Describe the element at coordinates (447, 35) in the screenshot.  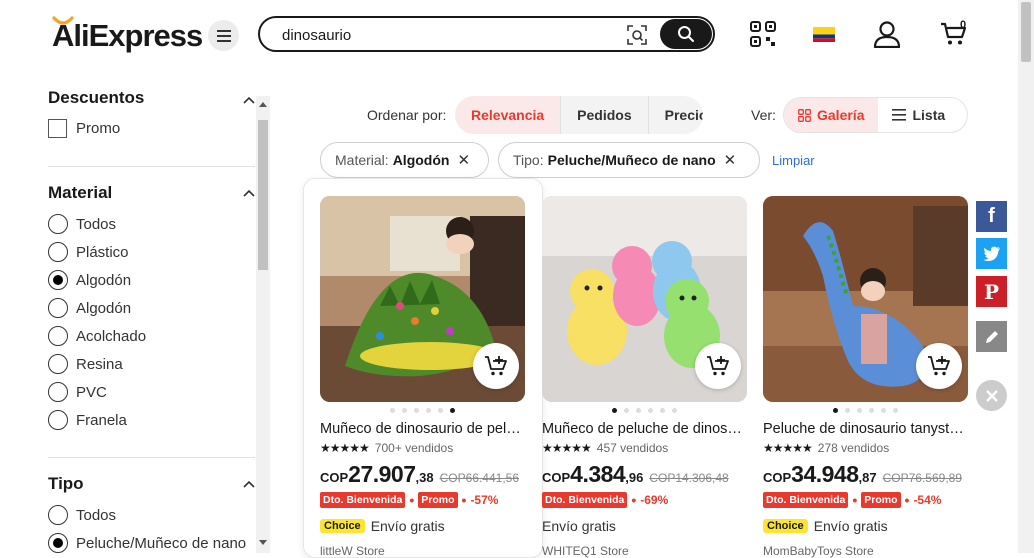
I see `search-input` at that location.